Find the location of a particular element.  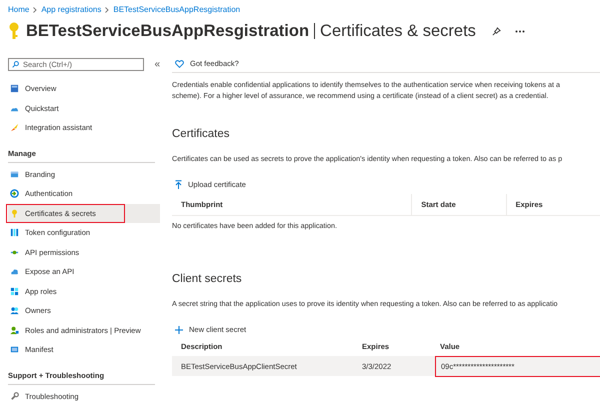

breadcrumb-link: BETestServiceBusAppResgistration is located at coordinates (176, 10).